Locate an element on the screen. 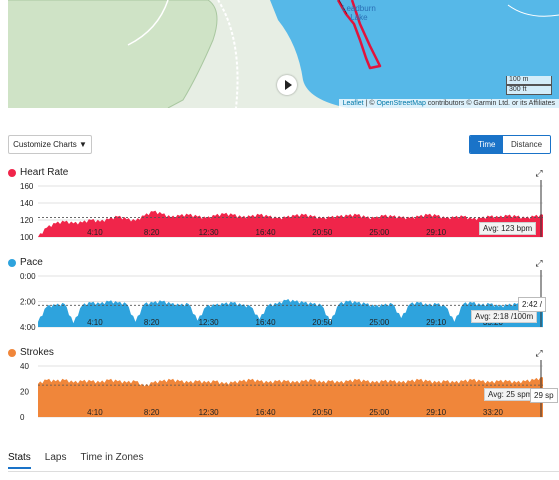 The image size is (559, 480). y-tick-label: 0:00 is located at coordinates (28, 276).